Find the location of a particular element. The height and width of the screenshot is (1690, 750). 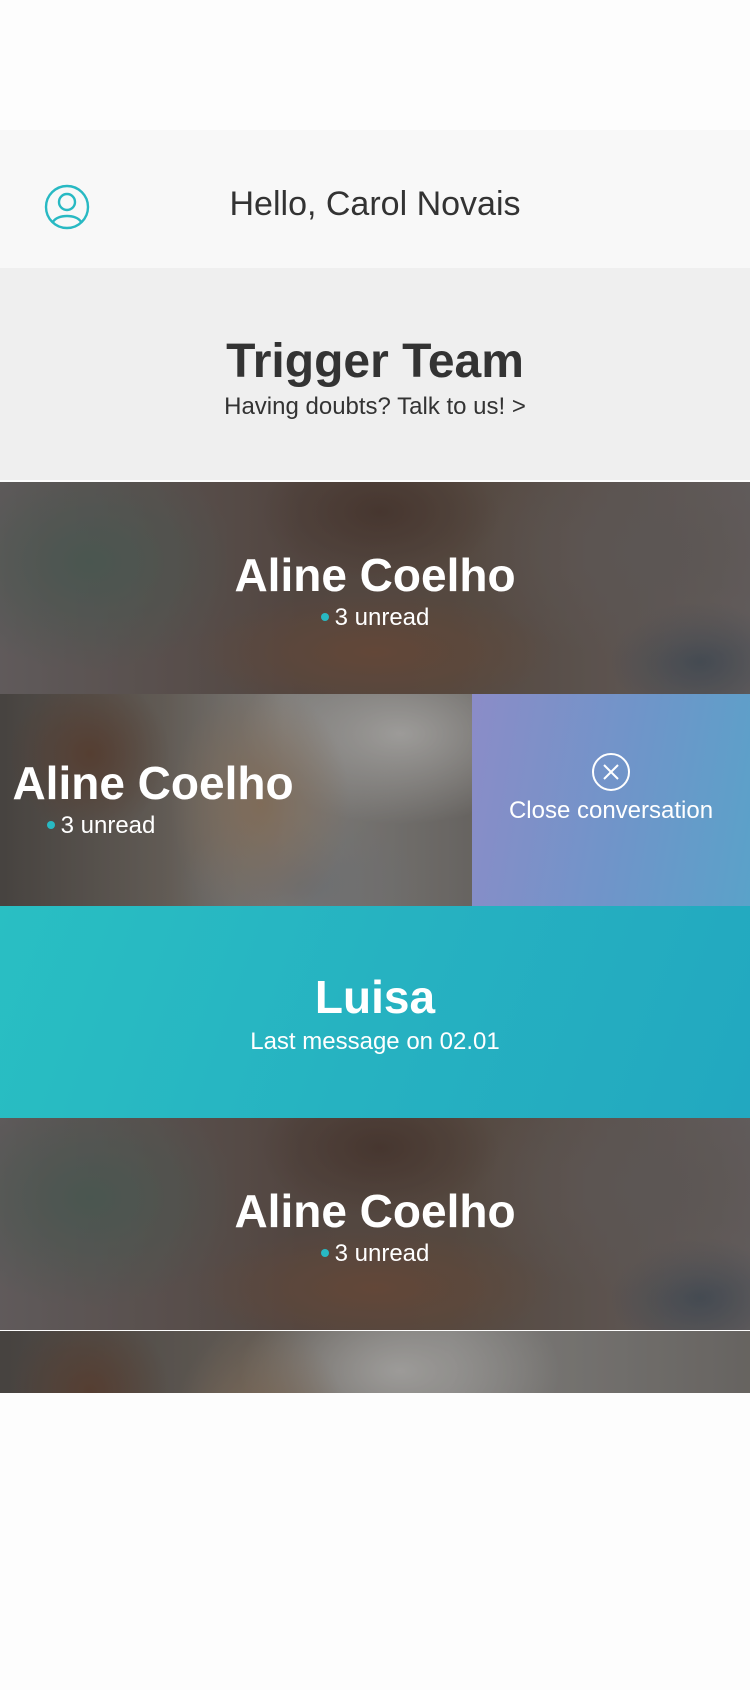

close-conversation-button: Close conversation is located at coordinates (611, 800).